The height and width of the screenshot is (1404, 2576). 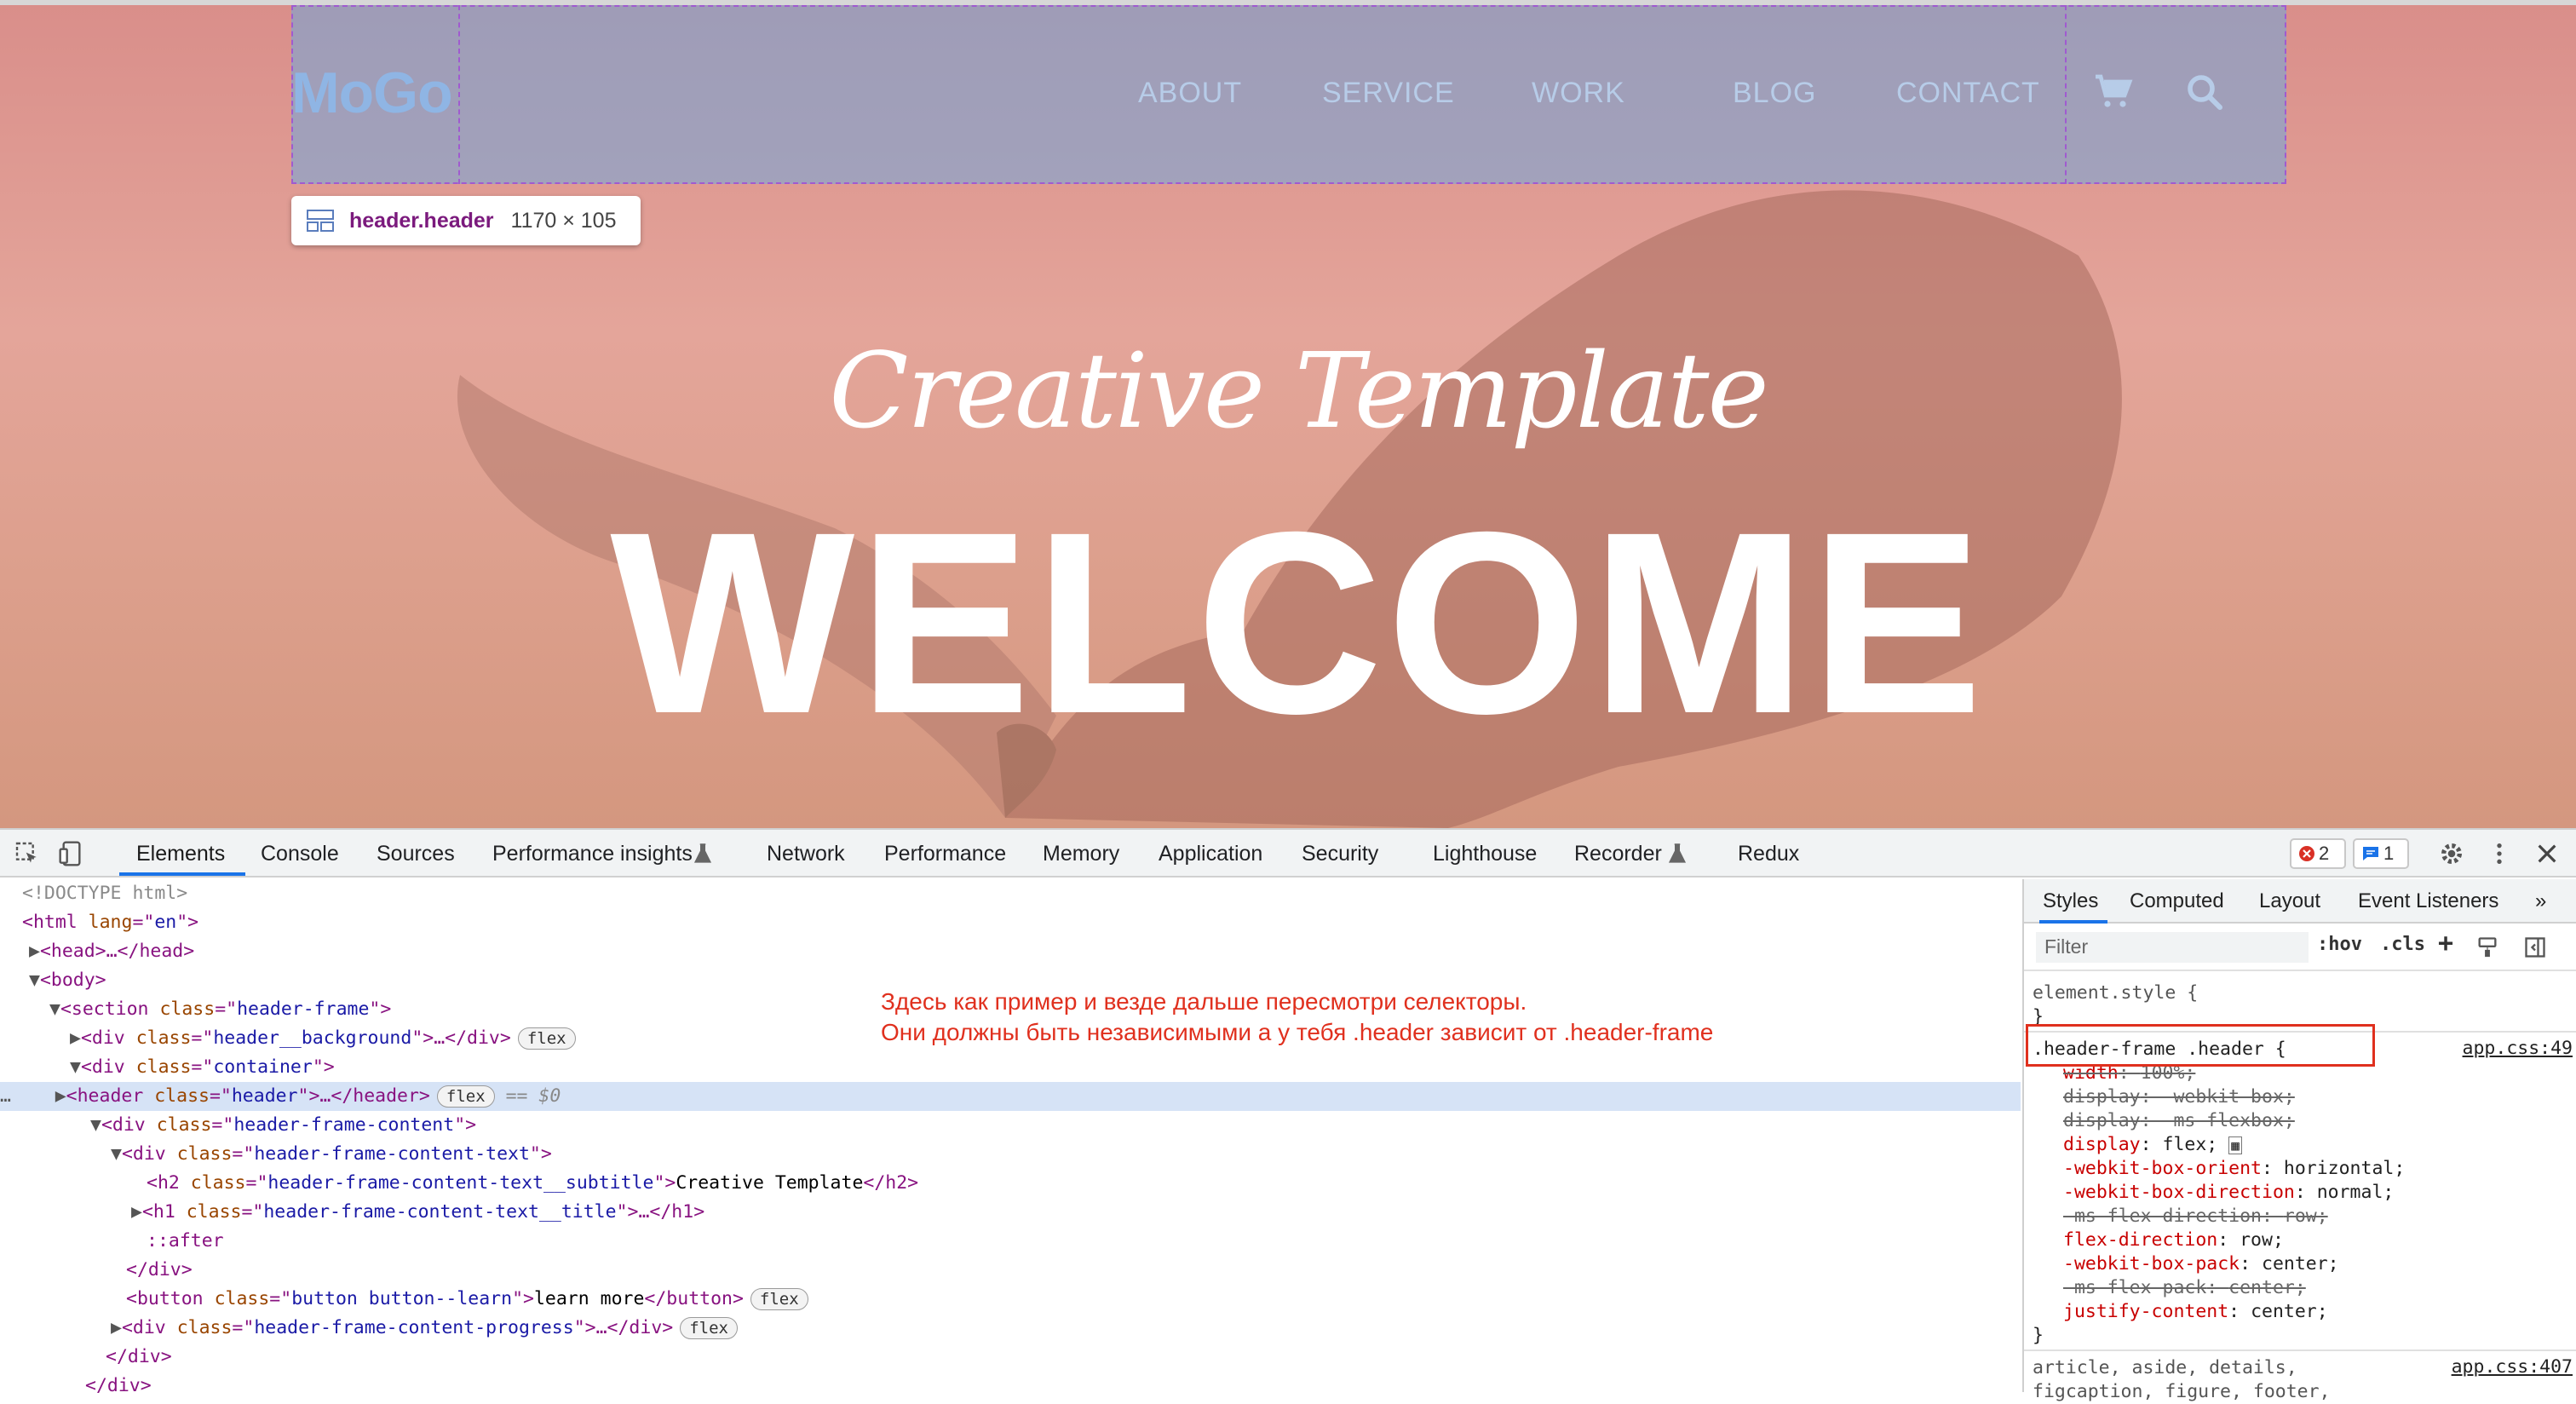 What do you see at coordinates (2540, 901) in the screenshot?
I see `more-tabs-chevron-icon: »` at bounding box center [2540, 901].